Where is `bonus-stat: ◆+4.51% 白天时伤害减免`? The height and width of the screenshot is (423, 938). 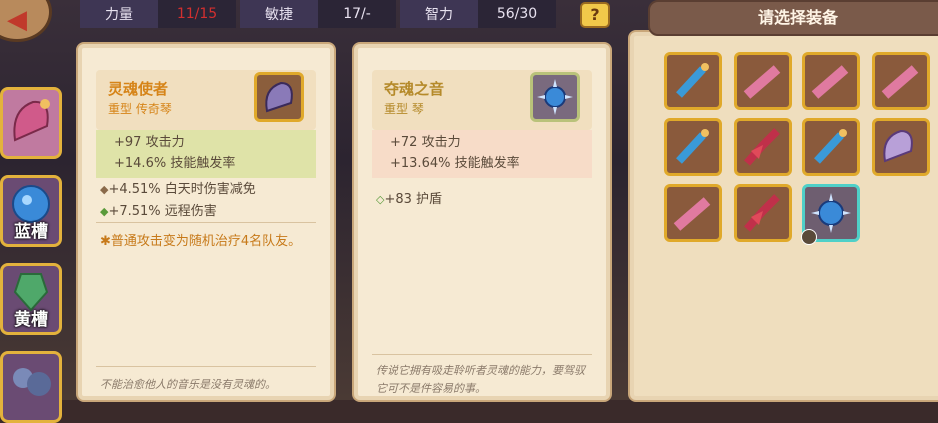 bonus-stat: ◆+4.51% 白天时伤害减免 is located at coordinates (178, 187).